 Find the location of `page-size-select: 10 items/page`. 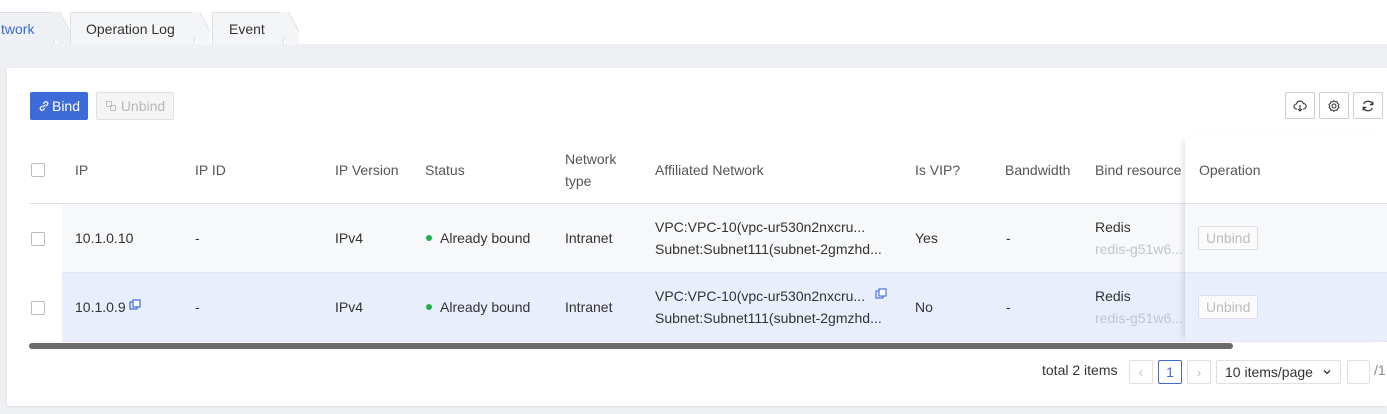

page-size-select: 10 items/page is located at coordinates (1278, 372).